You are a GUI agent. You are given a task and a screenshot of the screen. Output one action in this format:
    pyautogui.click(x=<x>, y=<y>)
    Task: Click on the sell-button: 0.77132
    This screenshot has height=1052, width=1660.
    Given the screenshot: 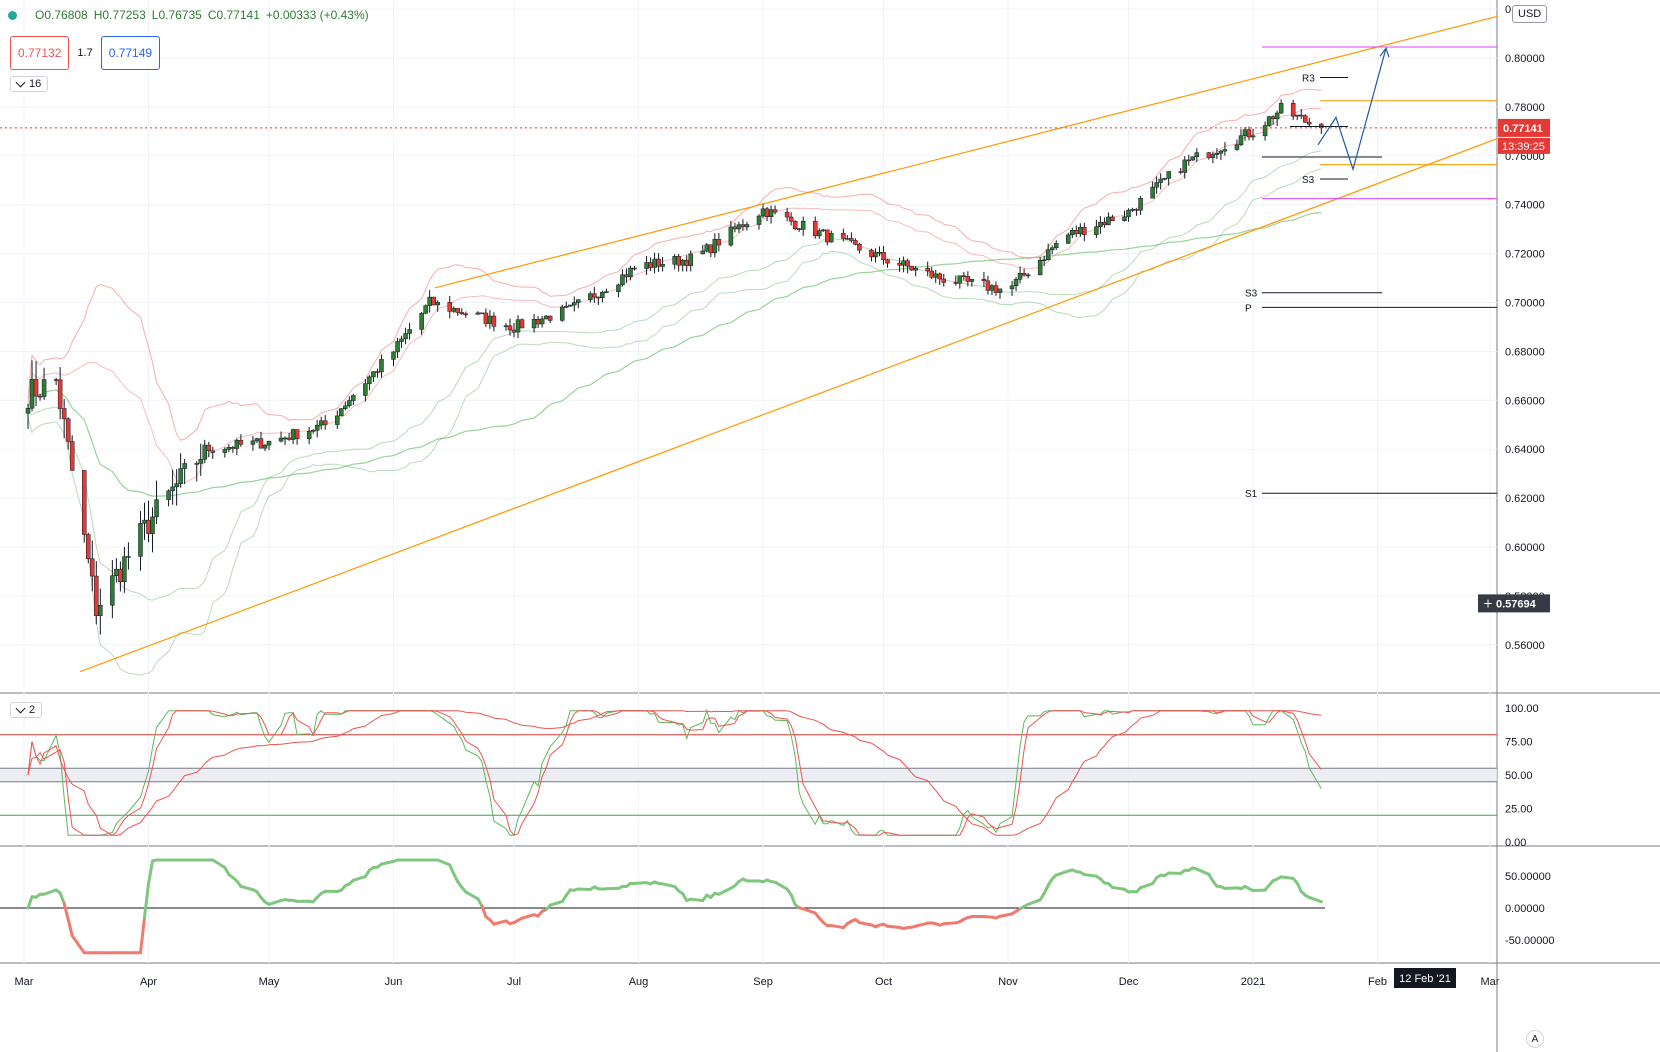 What is the action you would take?
    pyautogui.click(x=40, y=53)
    